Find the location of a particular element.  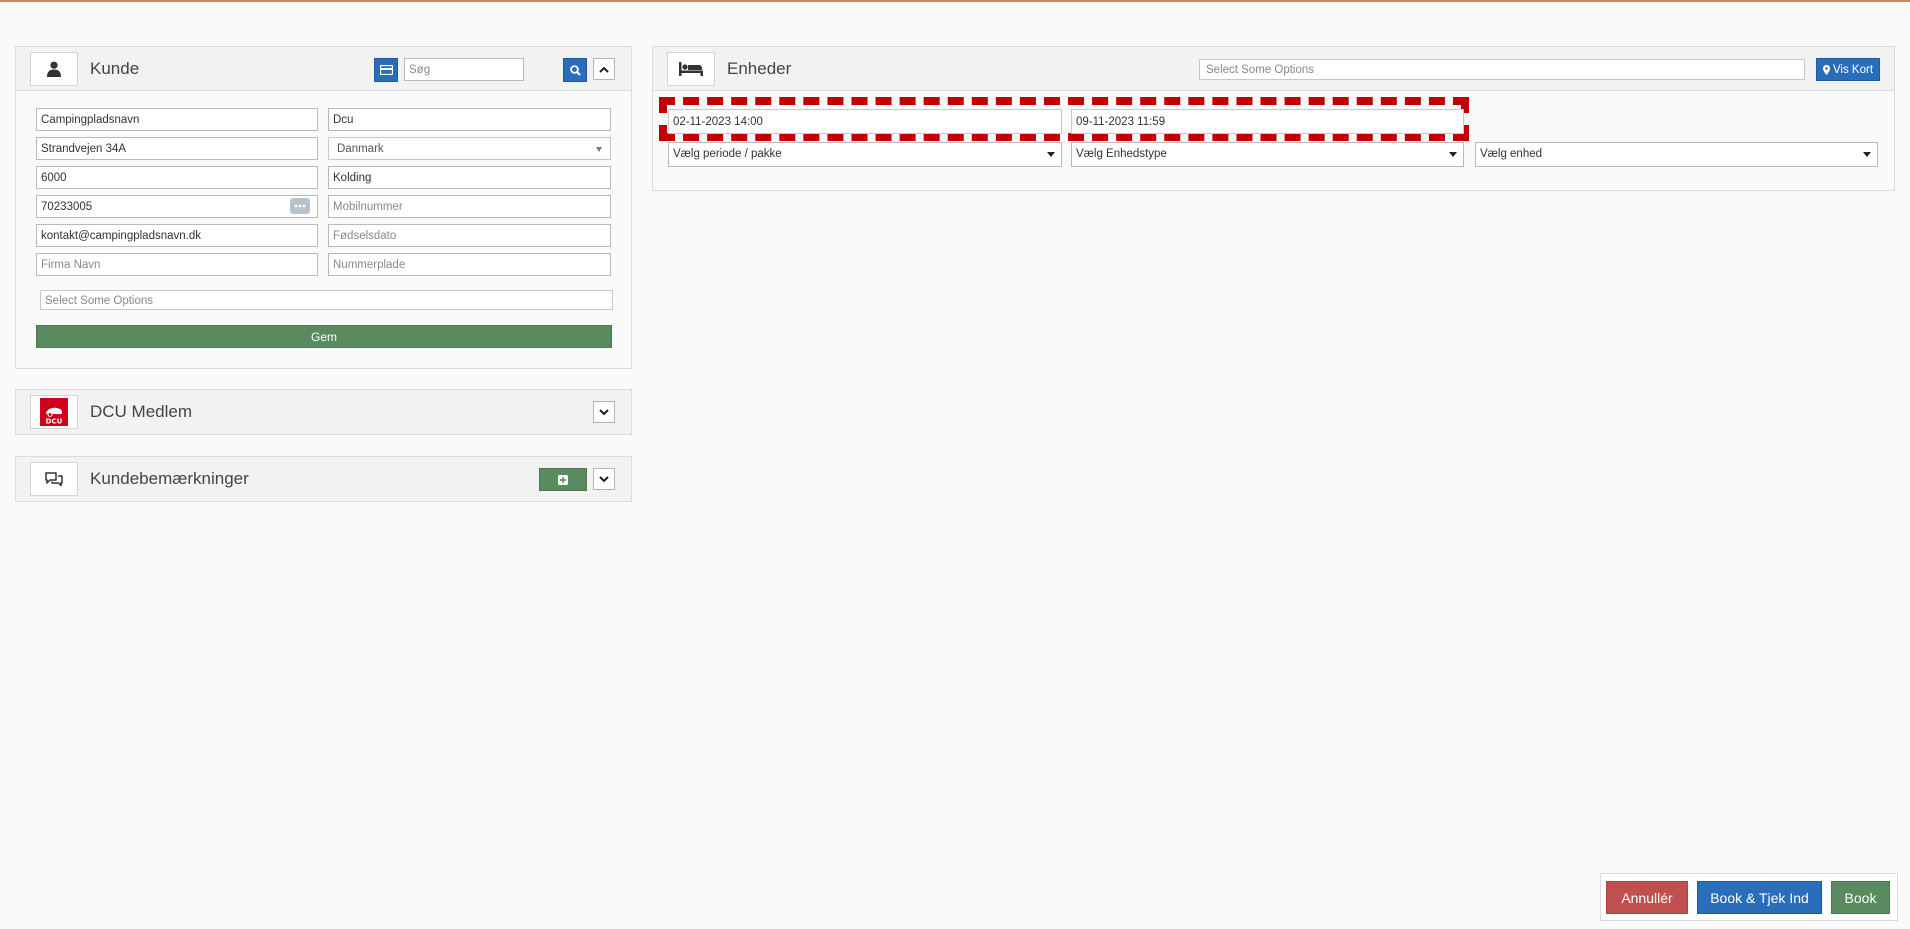

country-chevron-icon is located at coordinates (599, 149).